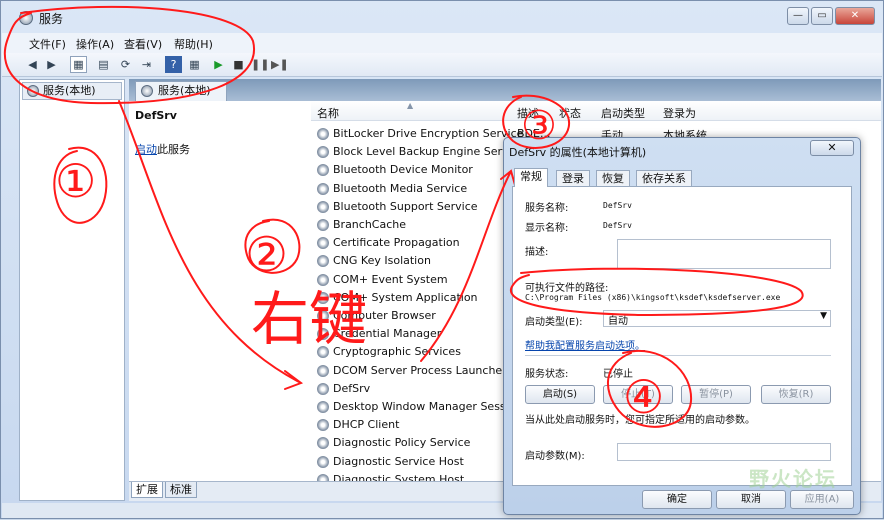  I want to click on show-tree-icon: ▦, so click(78, 64).